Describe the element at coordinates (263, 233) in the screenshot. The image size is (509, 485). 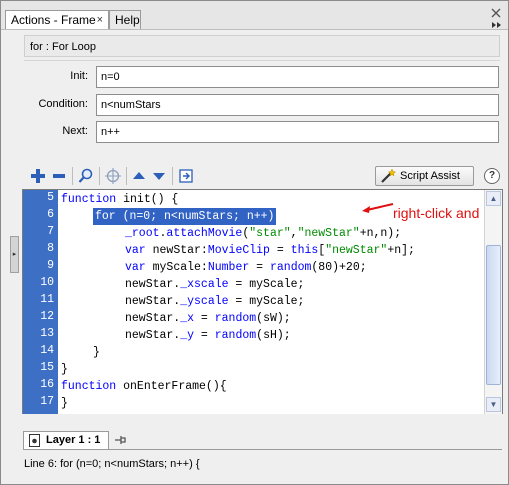
I see `code-line: _root.attachMovie("star","newStar"+n,n);` at that location.